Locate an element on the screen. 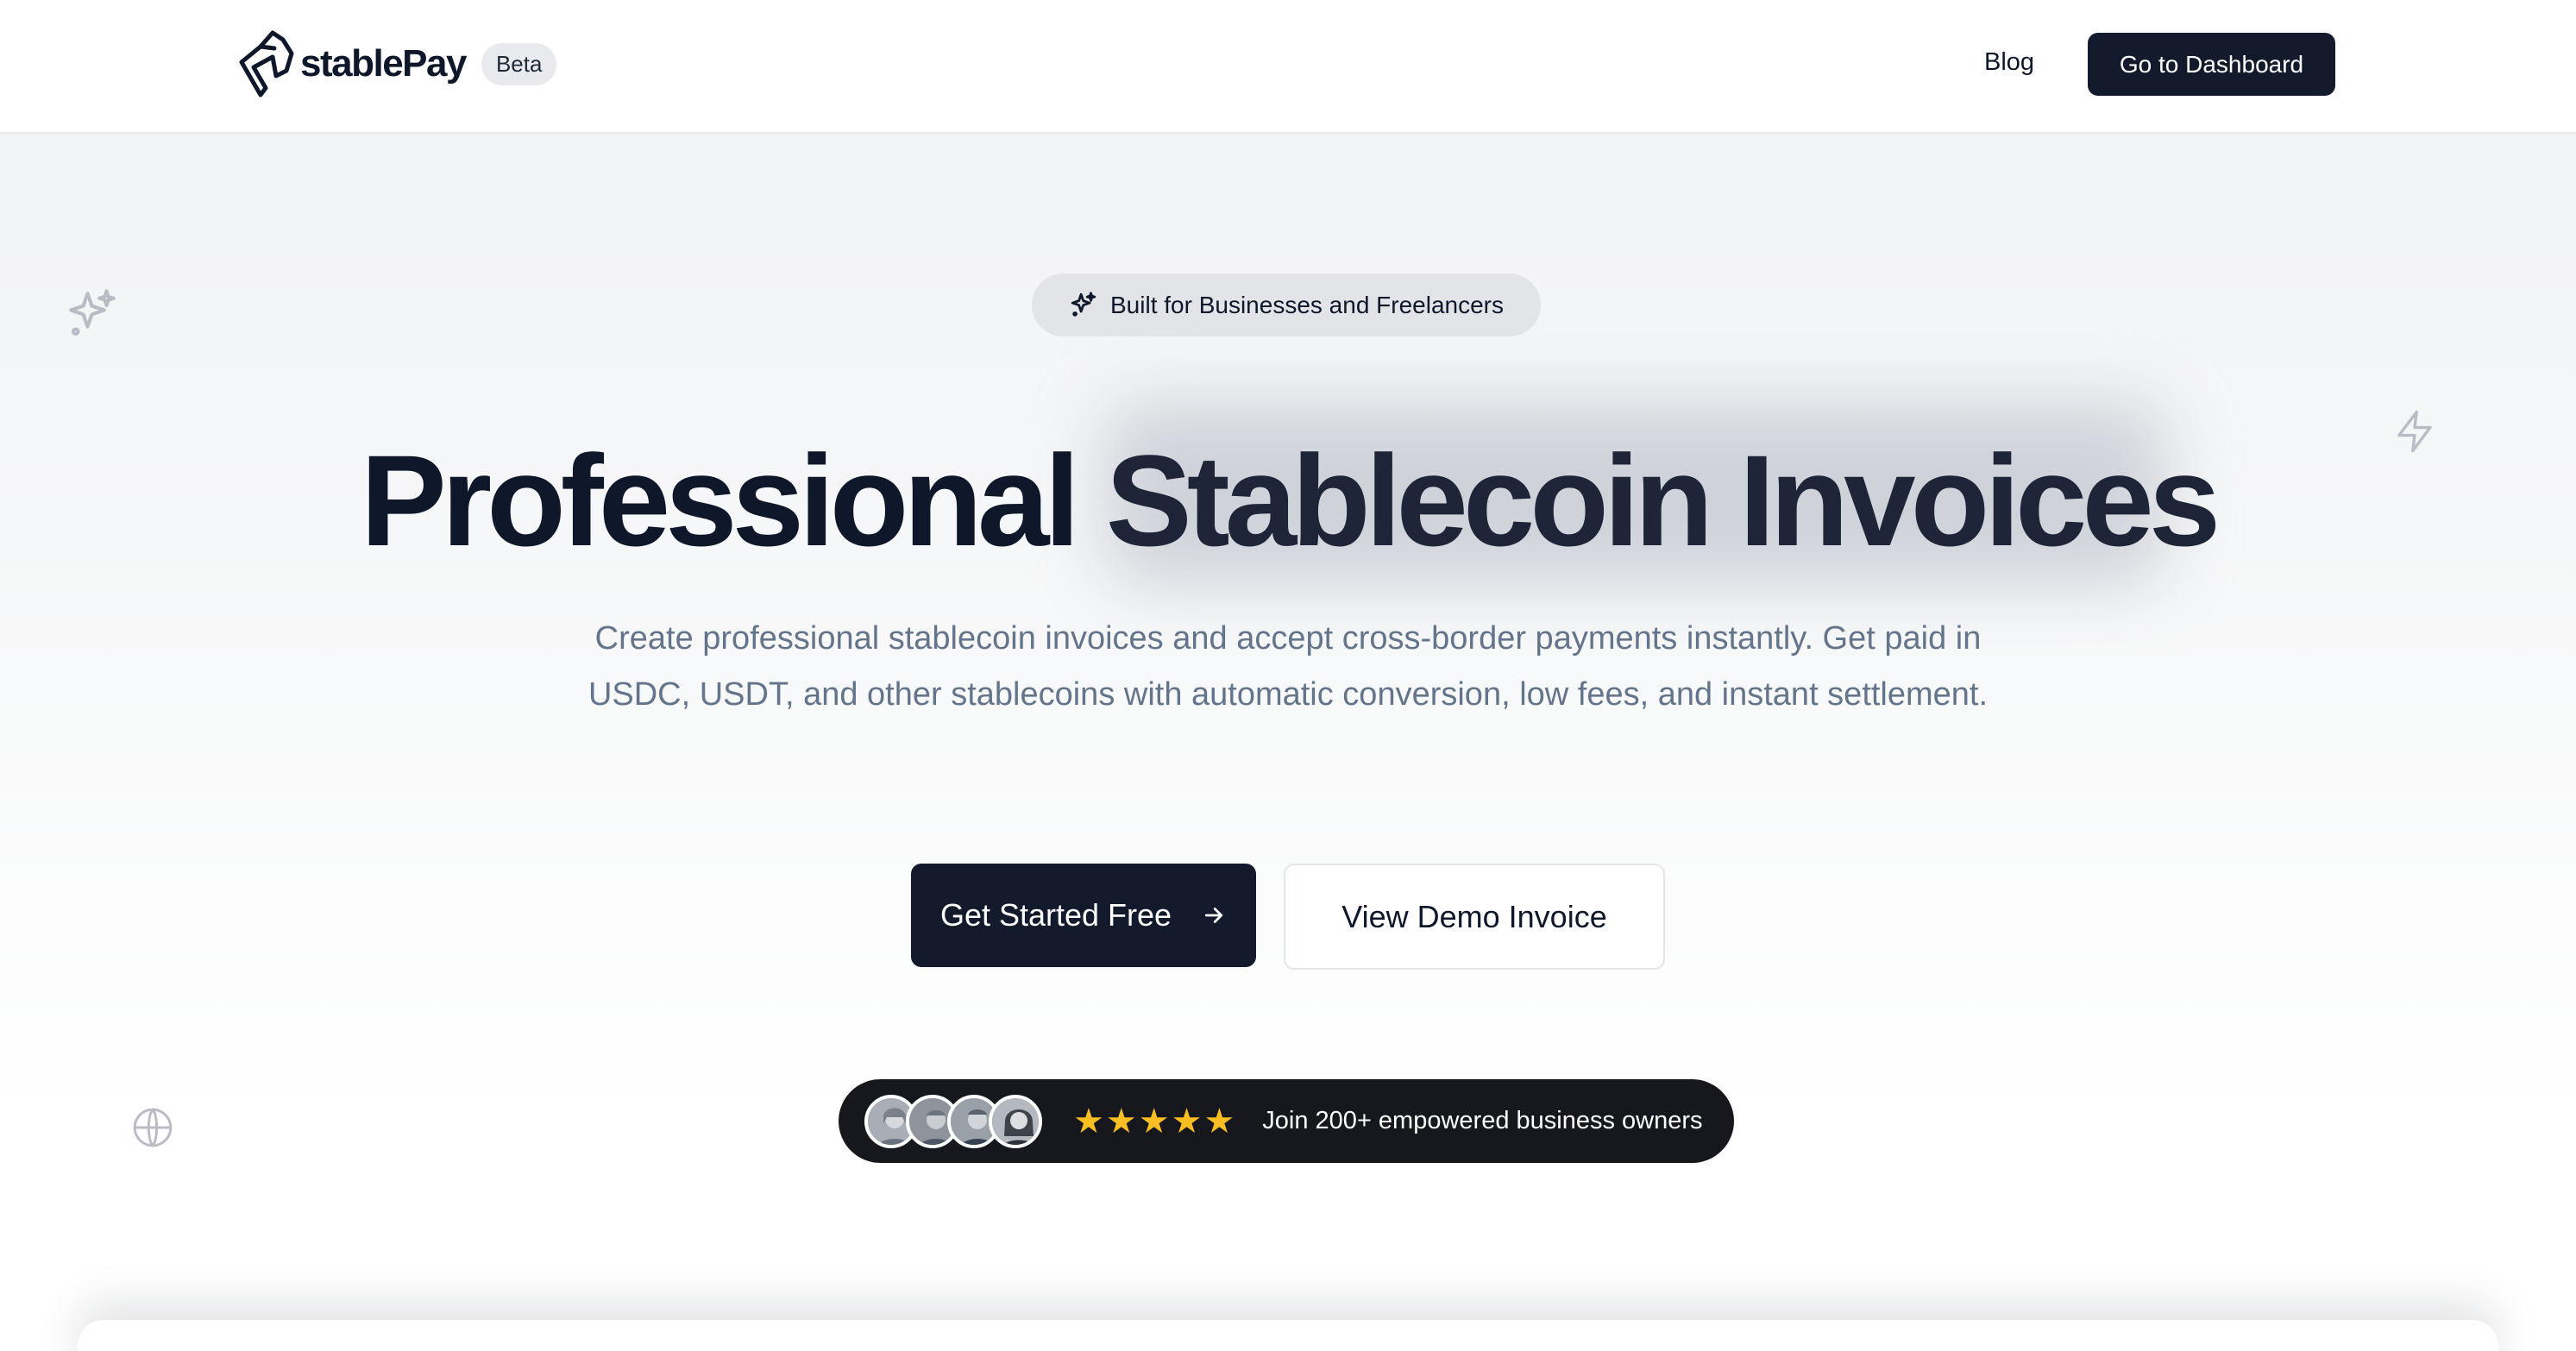 The height and width of the screenshot is (1351, 2576). pill-text: Built for Businesses and Freelancers is located at coordinates (1307, 304).